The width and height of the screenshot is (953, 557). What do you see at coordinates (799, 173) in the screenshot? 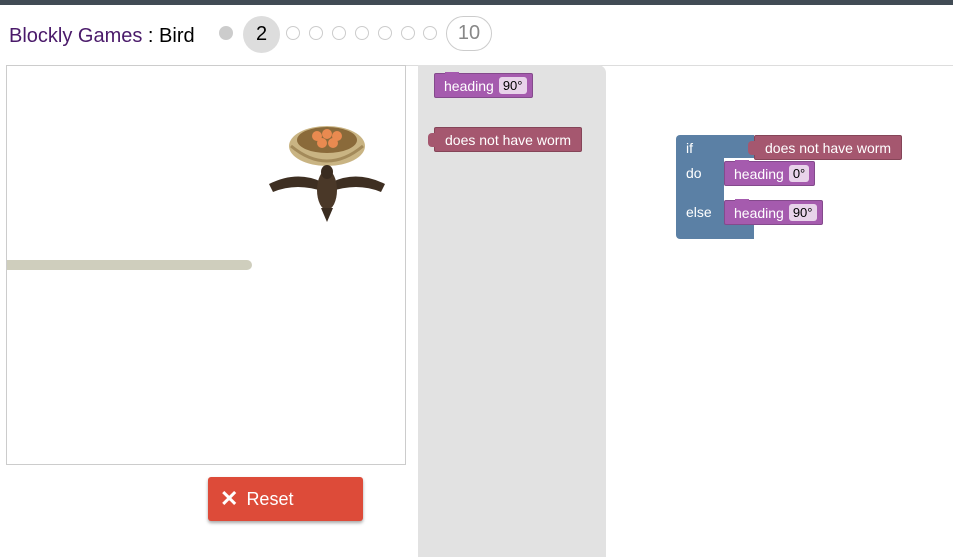
I see `heading-angle-field: 0°` at bounding box center [799, 173].